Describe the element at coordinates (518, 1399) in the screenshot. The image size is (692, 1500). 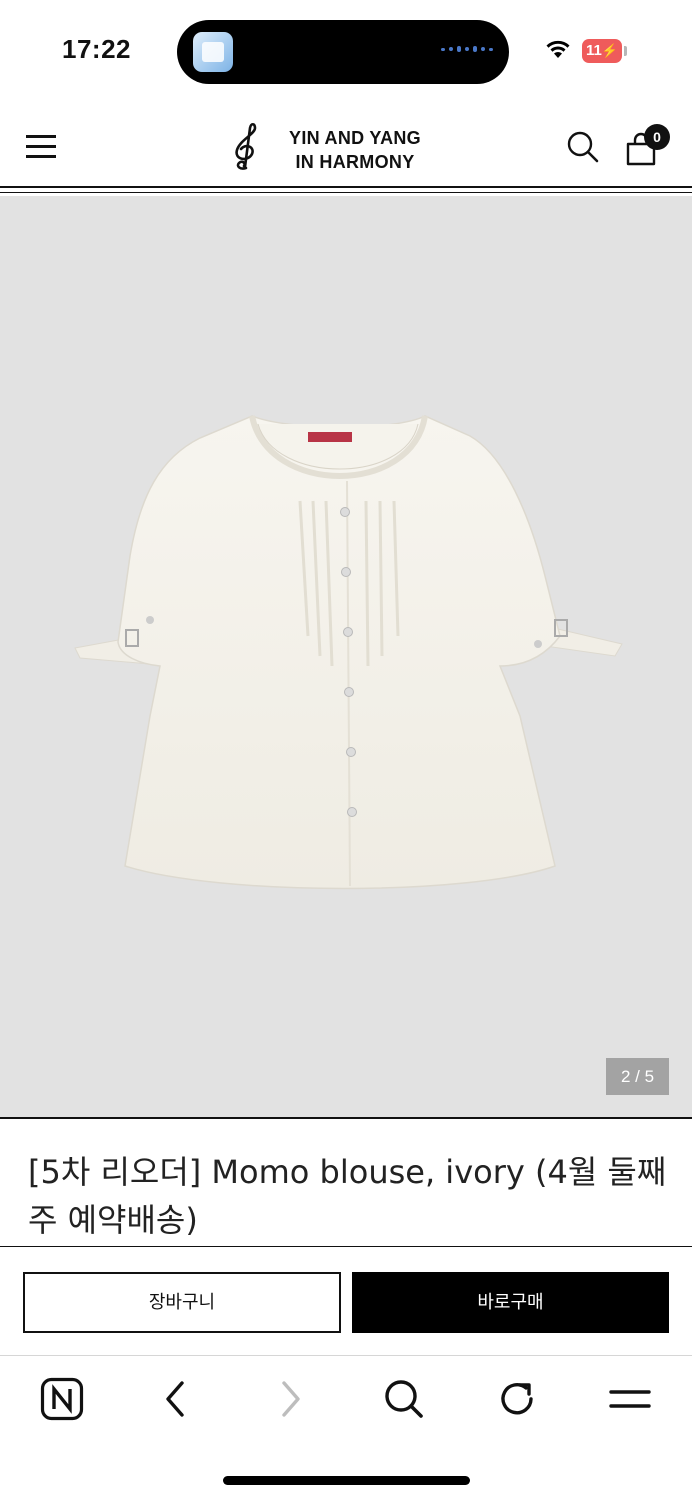
I see `reload-icon` at that location.